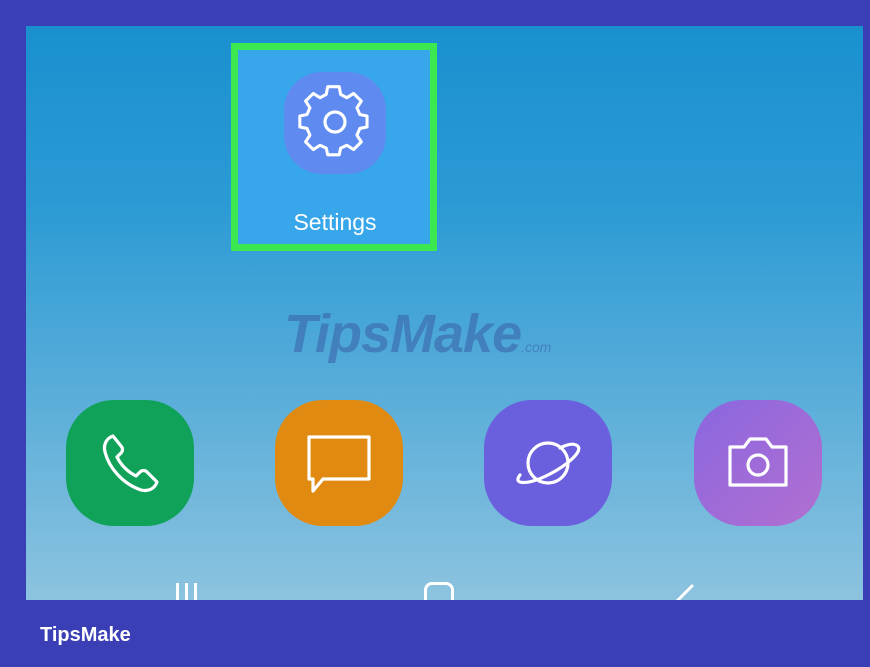 This screenshot has width=870, height=667. Describe the element at coordinates (403, 334) in the screenshot. I see `watermark-text: TipsMake` at that location.